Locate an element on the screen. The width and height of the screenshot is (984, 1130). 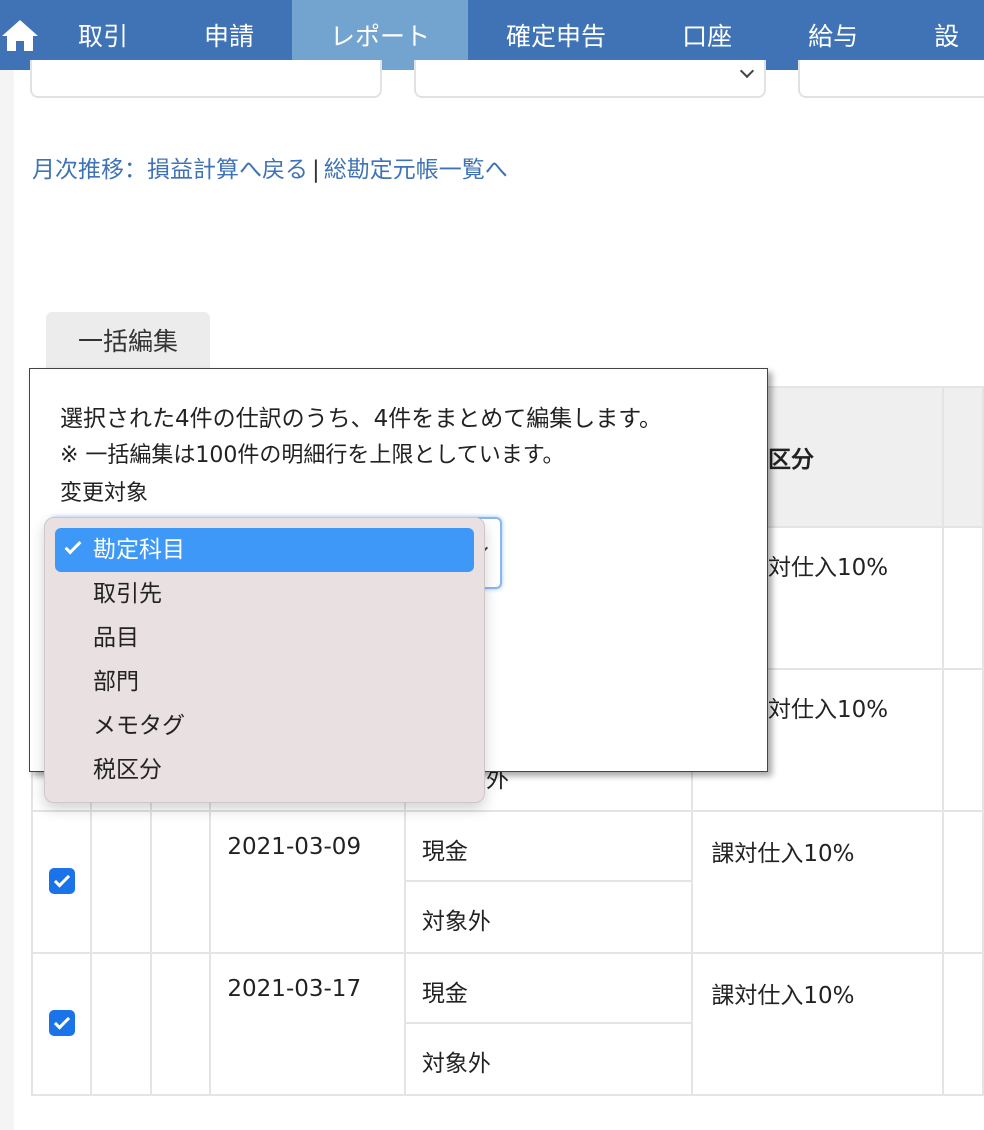
change-target-dropdown: 勘定科目 取引先 品目 部門 メモタグ 税区分 is located at coordinates (264, 660).